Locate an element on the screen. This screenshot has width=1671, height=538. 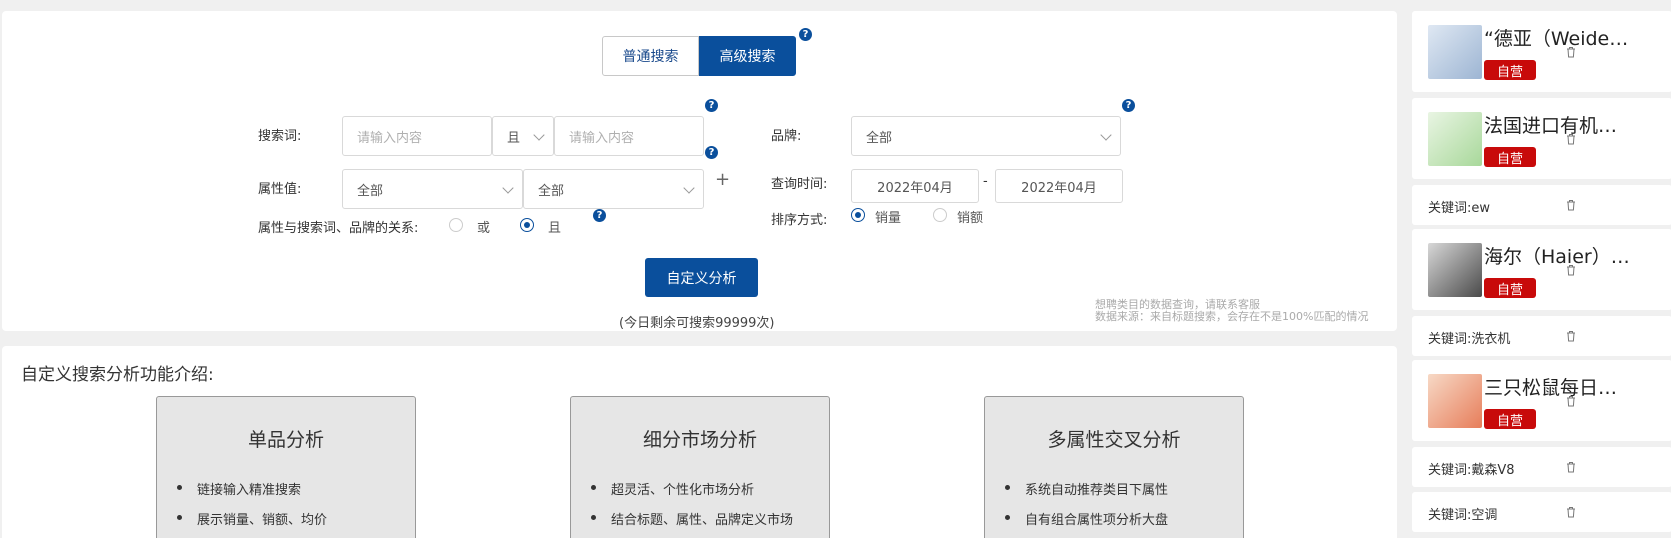
relation-option-or: 或 is located at coordinates (484, 228).